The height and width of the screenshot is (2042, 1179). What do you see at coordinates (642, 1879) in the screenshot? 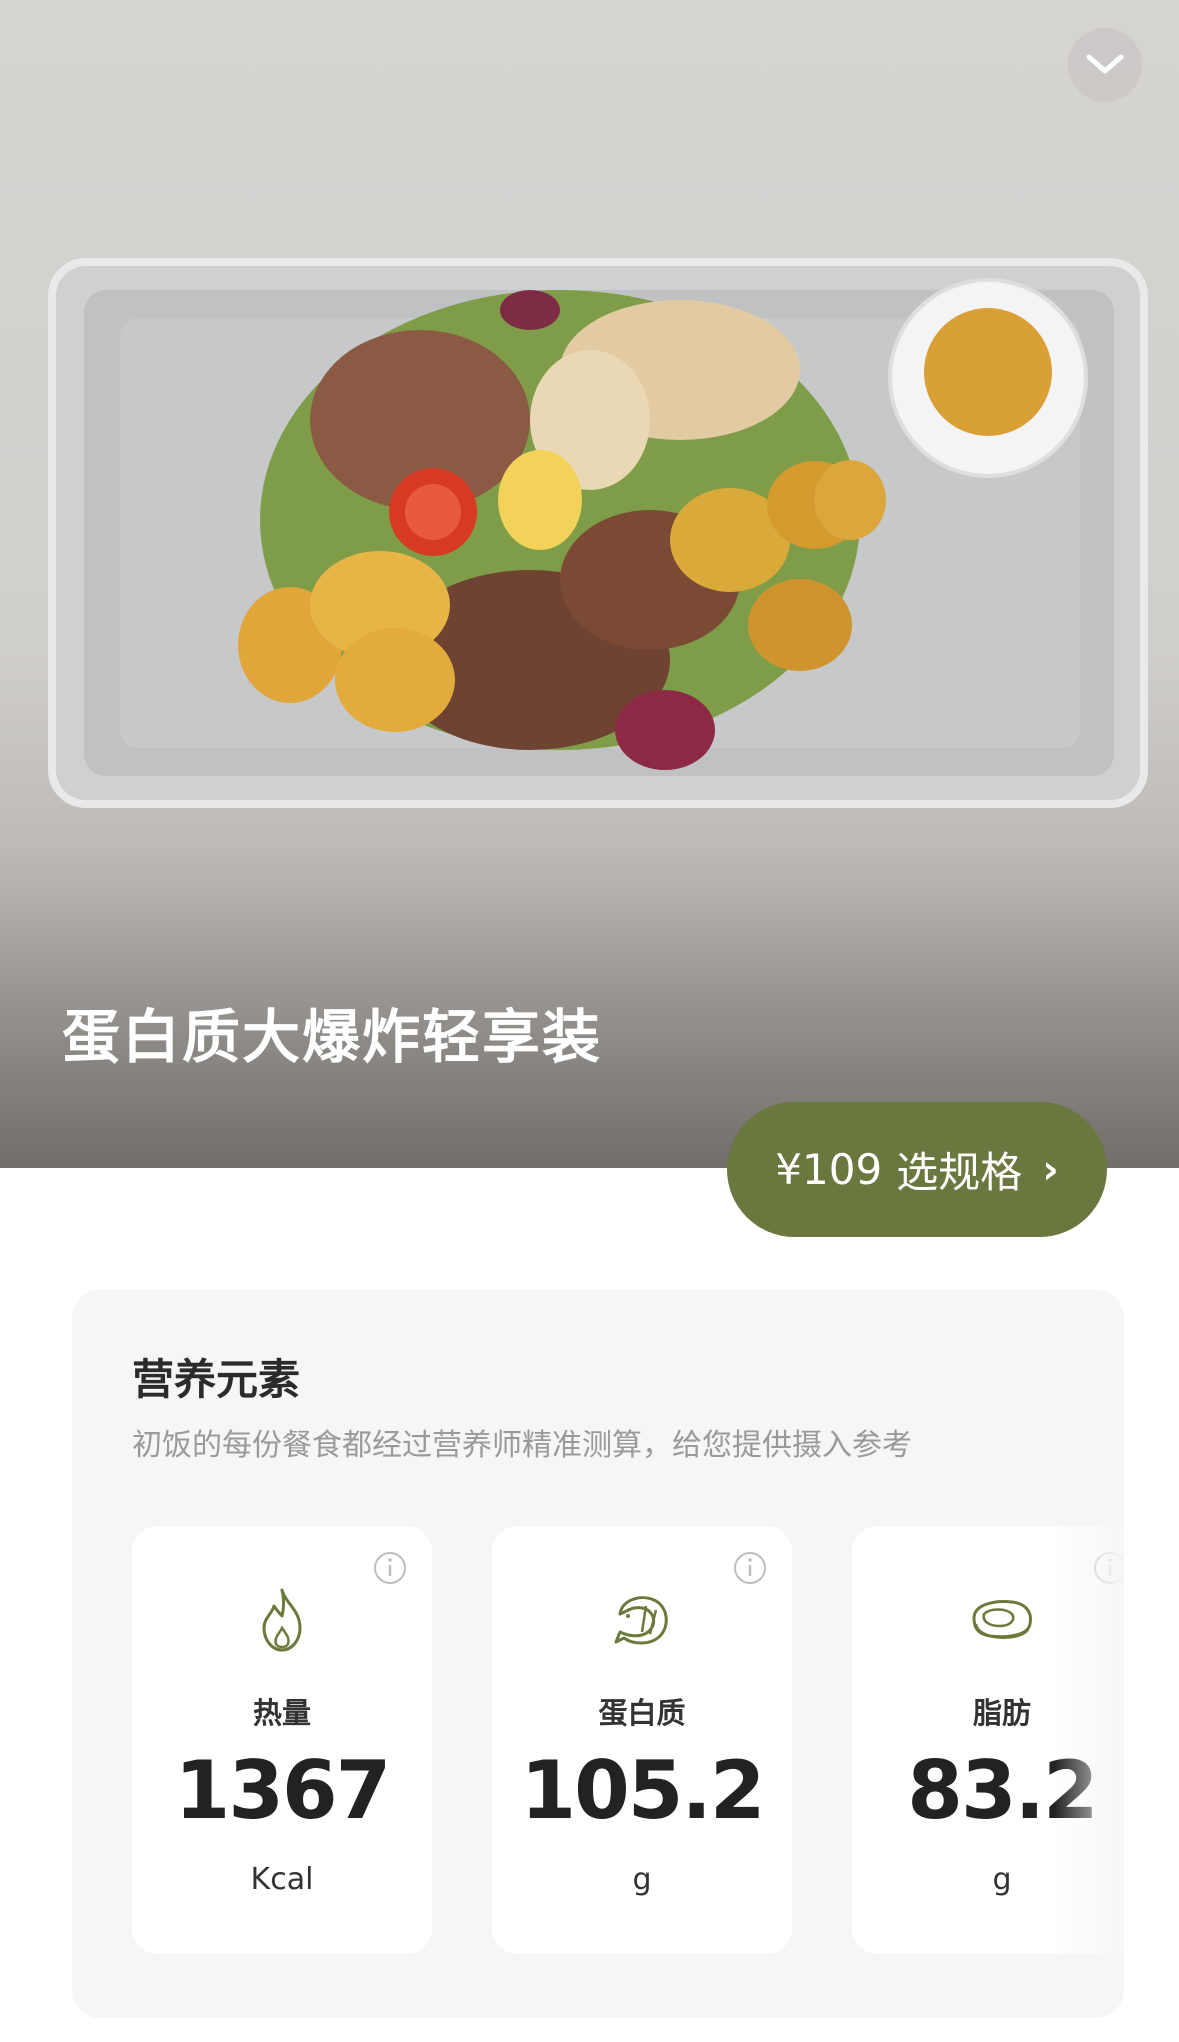
I see `nutrition-unit: g` at bounding box center [642, 1879].